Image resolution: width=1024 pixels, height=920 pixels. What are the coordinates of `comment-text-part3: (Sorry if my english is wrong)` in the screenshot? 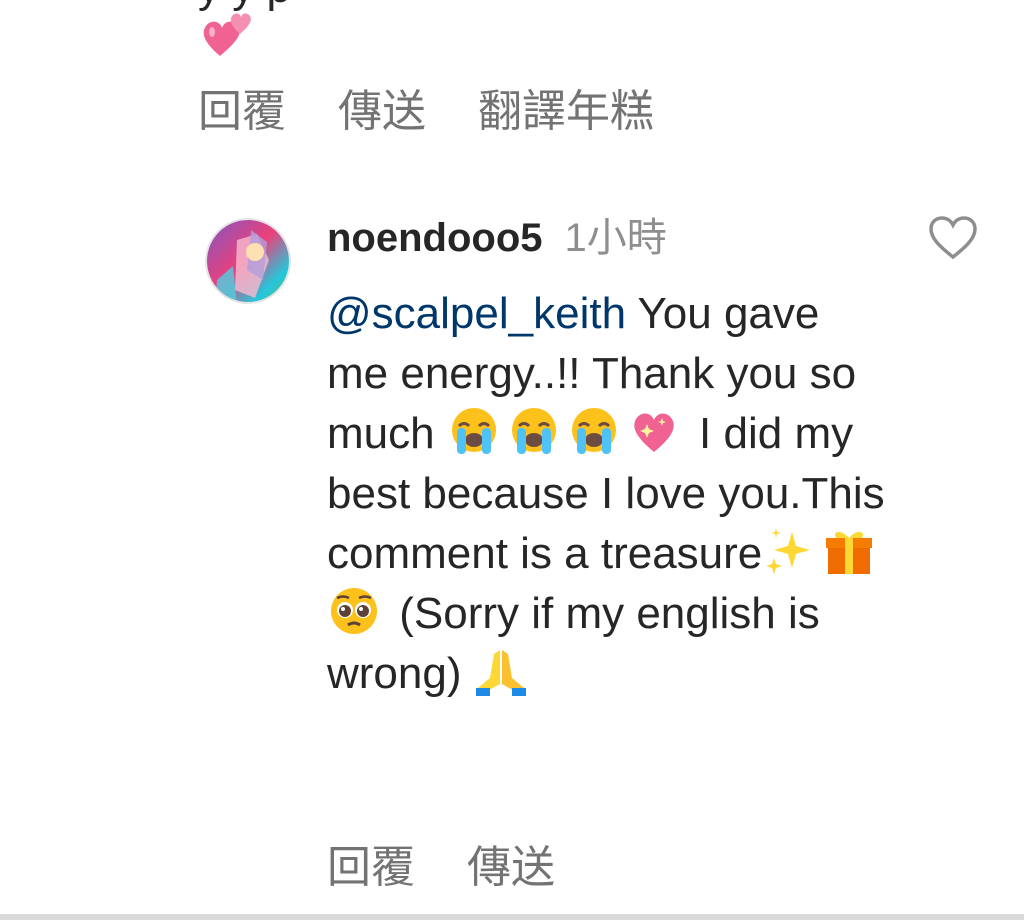 It's located at (573, 643).